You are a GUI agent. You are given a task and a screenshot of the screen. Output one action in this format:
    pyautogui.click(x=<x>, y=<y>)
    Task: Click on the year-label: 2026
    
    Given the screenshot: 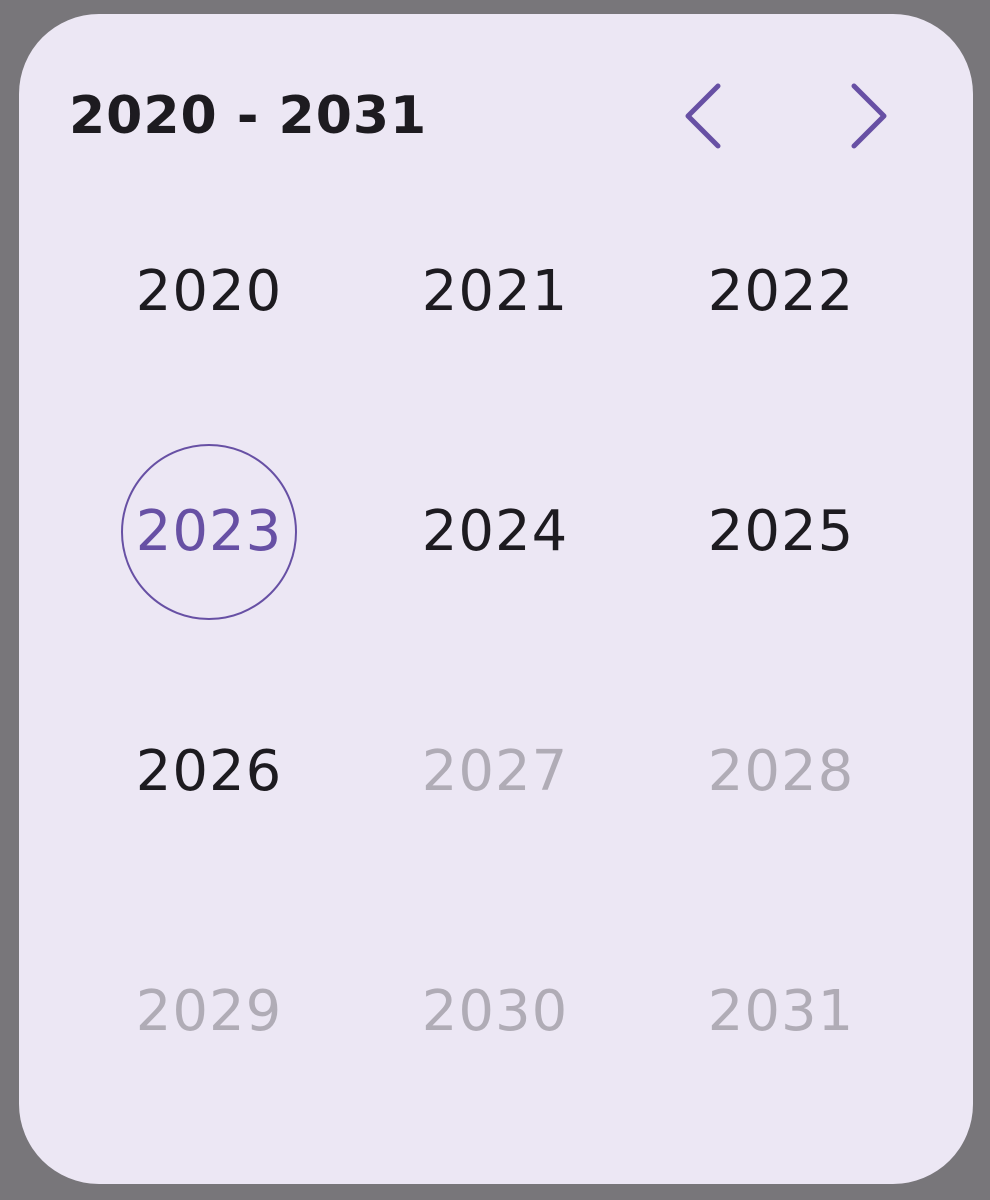 What is the action you would take?
    pyautogui.click(x=209, y=771)
    